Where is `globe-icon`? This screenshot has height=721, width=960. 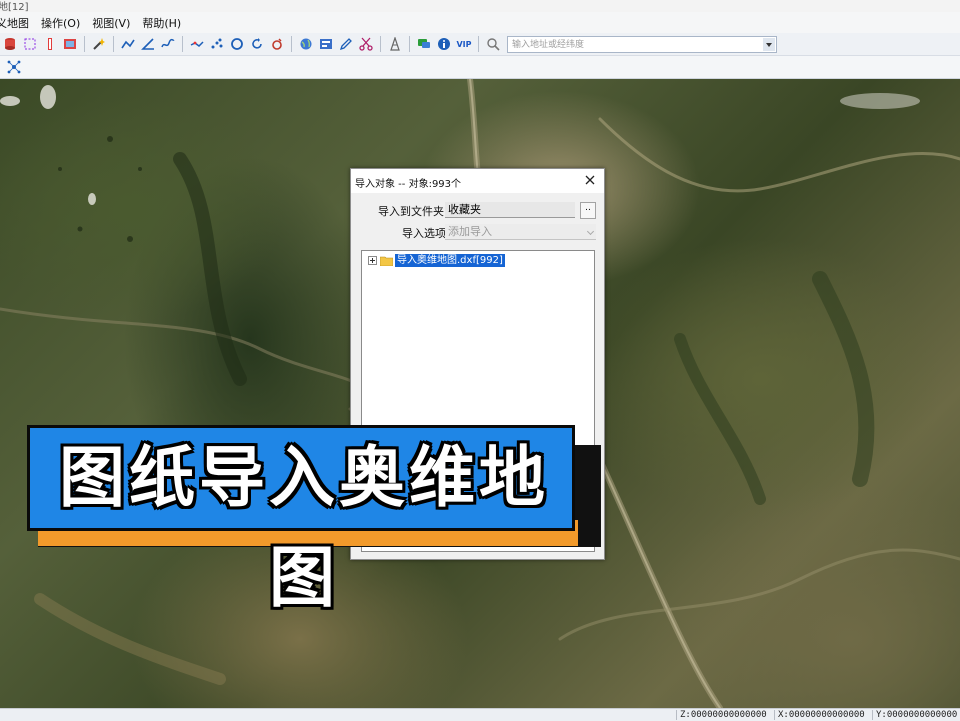
globe-icon is located at coordinates (306, 44).